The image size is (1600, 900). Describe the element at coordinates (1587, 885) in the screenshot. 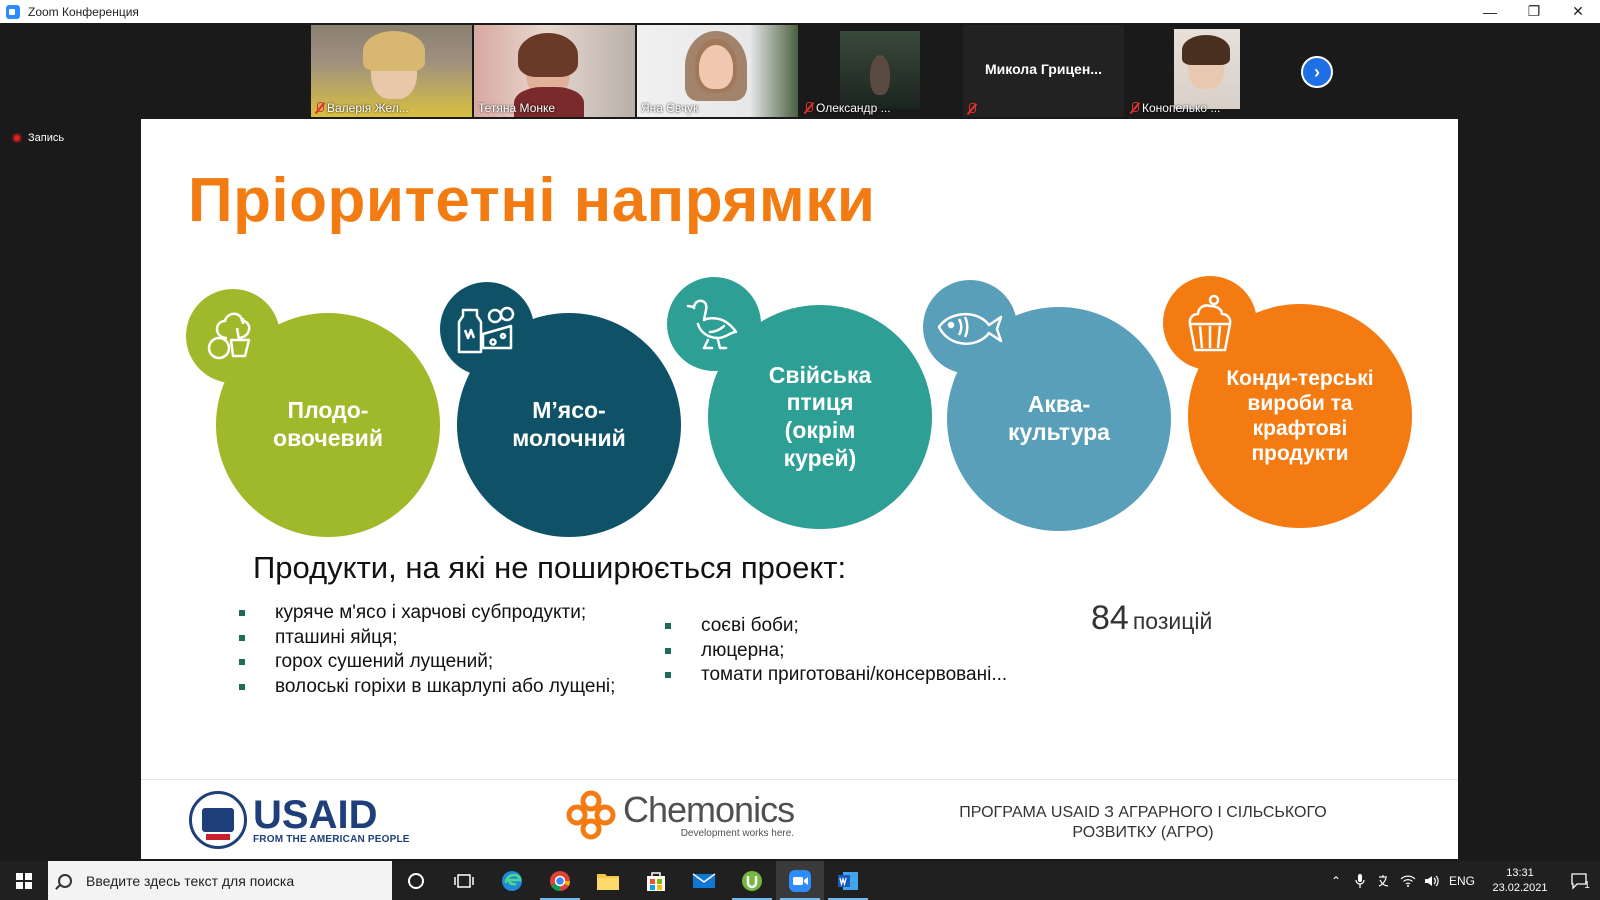

I see `notification-count: 1` at that location.